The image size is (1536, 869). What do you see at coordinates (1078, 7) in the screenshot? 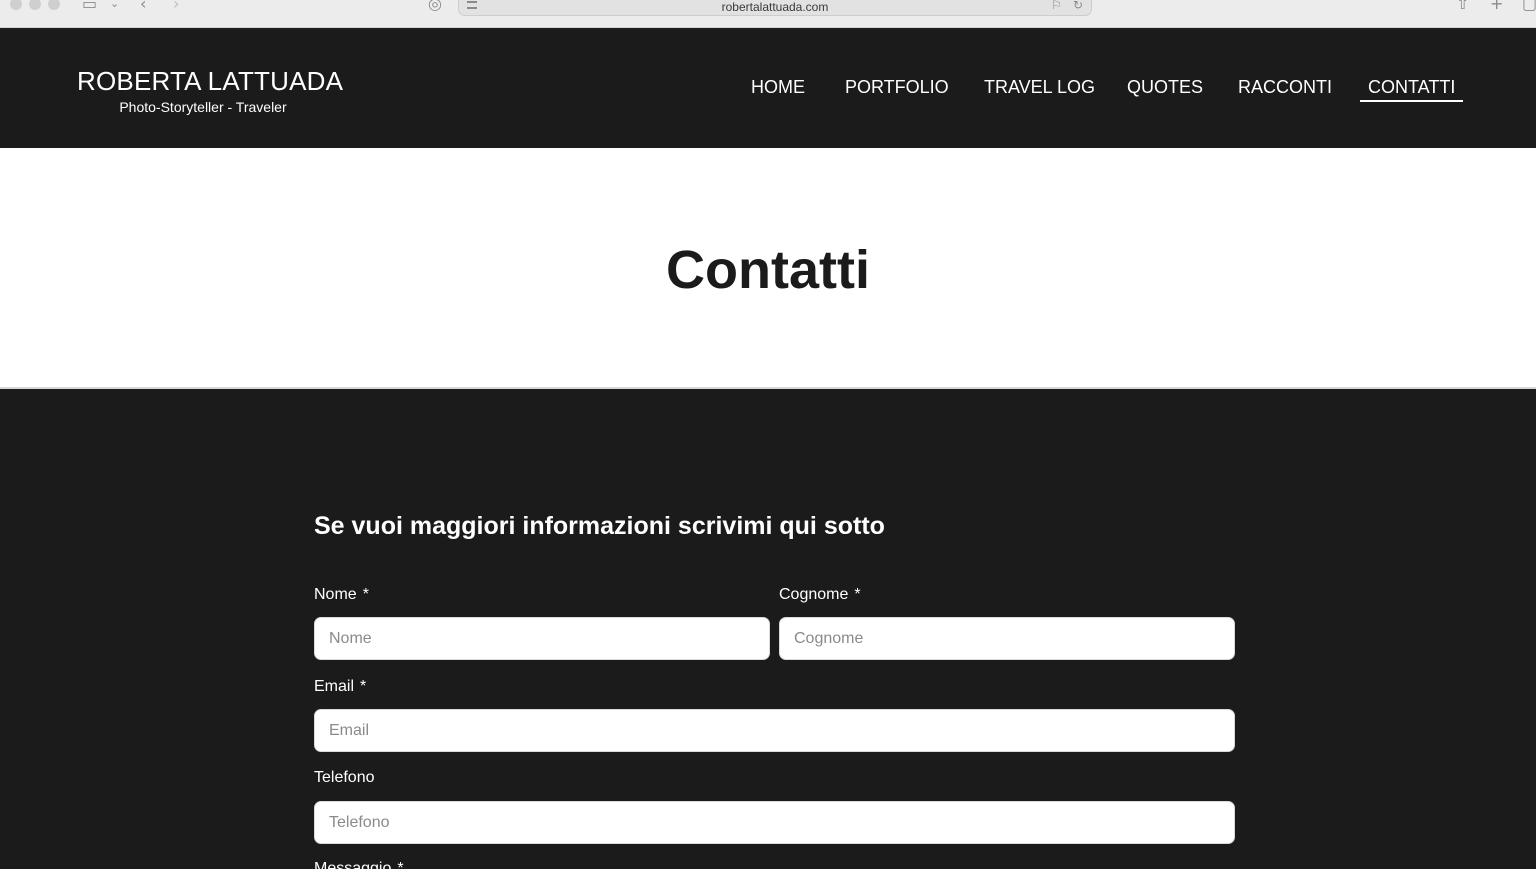
I see `reload-icon: ↻` at bounding box center [1078, 7].